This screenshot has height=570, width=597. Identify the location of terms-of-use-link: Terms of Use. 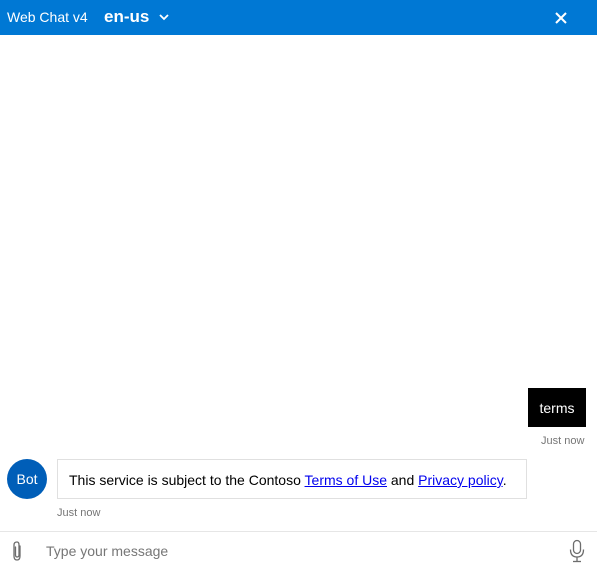
(346, 480).